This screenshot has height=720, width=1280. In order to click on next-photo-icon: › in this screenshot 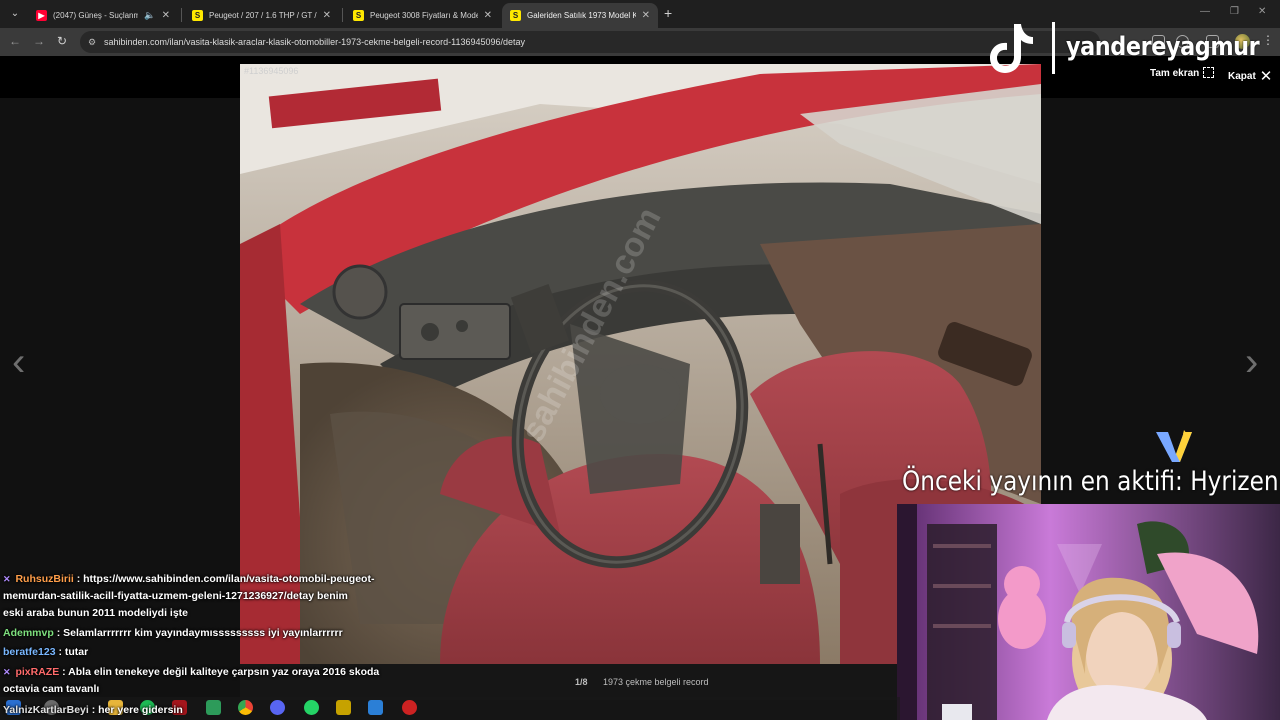, I will do `click(1251, 362)`.